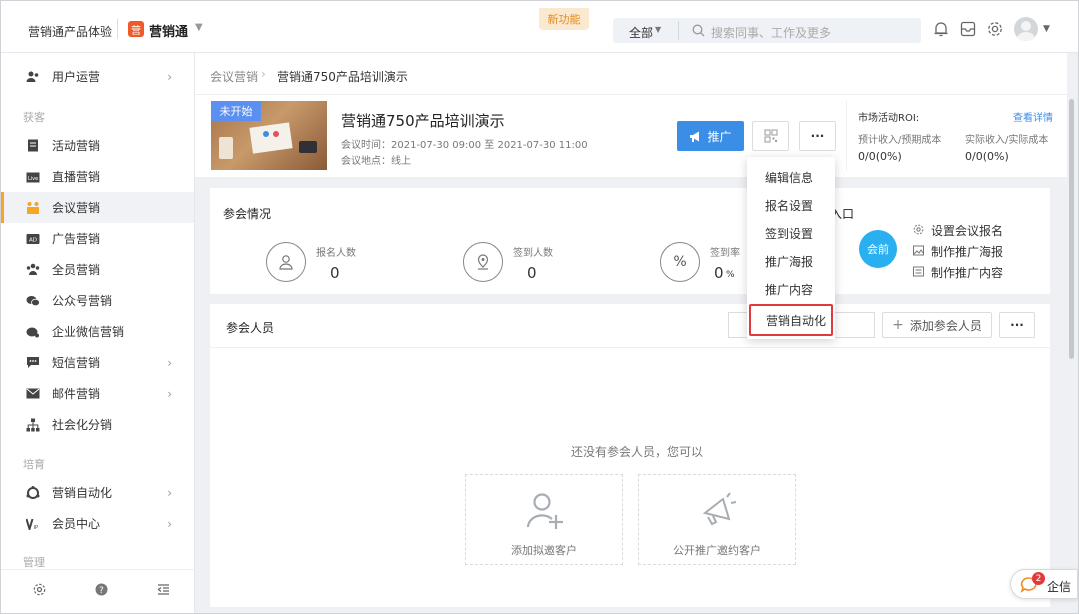 This screenshot has width=1079, height=614. I want to click on sidebar-item-member-center: IP 会员中心 ›, so click(97, 523).